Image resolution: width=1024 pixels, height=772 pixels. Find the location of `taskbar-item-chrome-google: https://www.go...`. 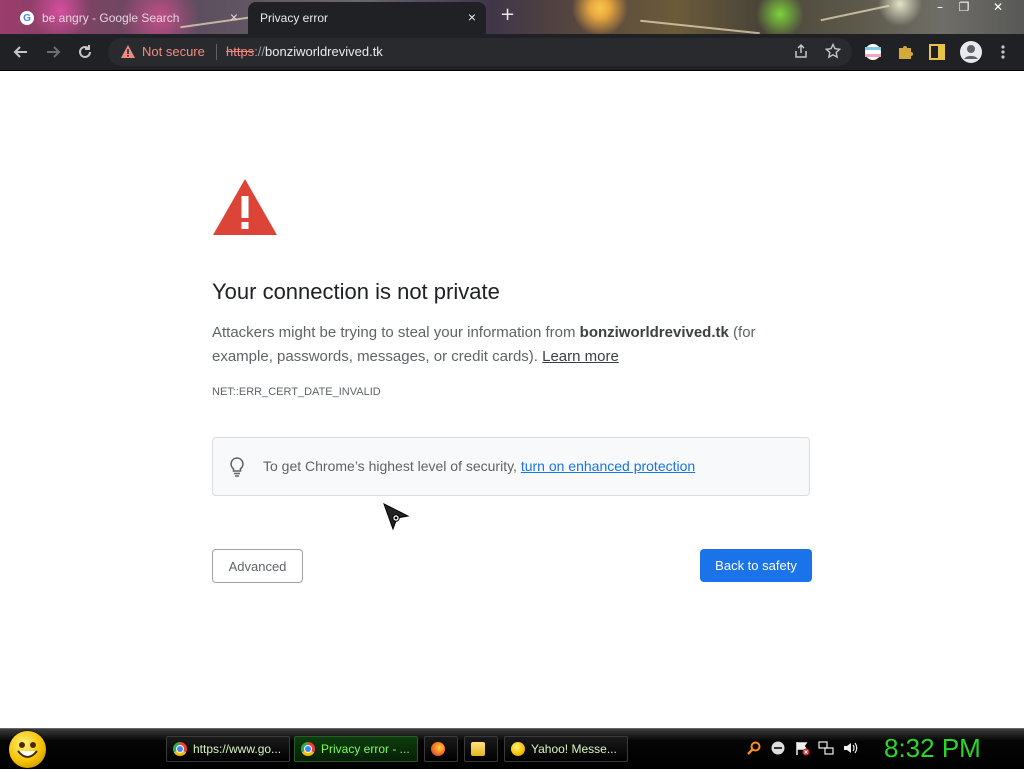

taskbar-item-chrome-google: https://www.go... is located at coordinates (228, 749).